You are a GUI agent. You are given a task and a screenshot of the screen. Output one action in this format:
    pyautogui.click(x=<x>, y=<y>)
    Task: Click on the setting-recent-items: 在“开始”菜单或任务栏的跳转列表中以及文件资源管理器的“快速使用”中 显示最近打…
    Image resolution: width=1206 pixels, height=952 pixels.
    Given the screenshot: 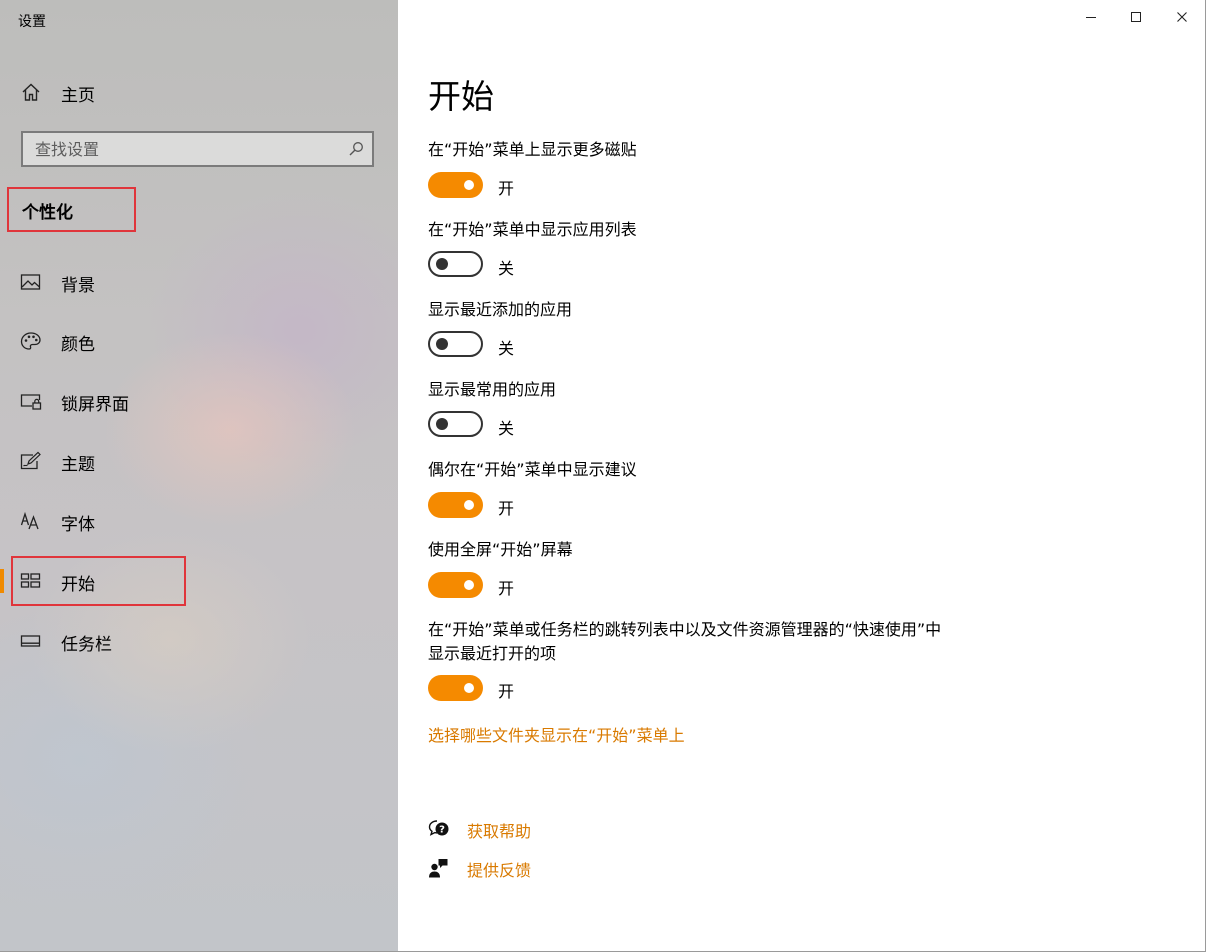 What is the action you would take?
    pyautogui.click(x=728, y=659)
    